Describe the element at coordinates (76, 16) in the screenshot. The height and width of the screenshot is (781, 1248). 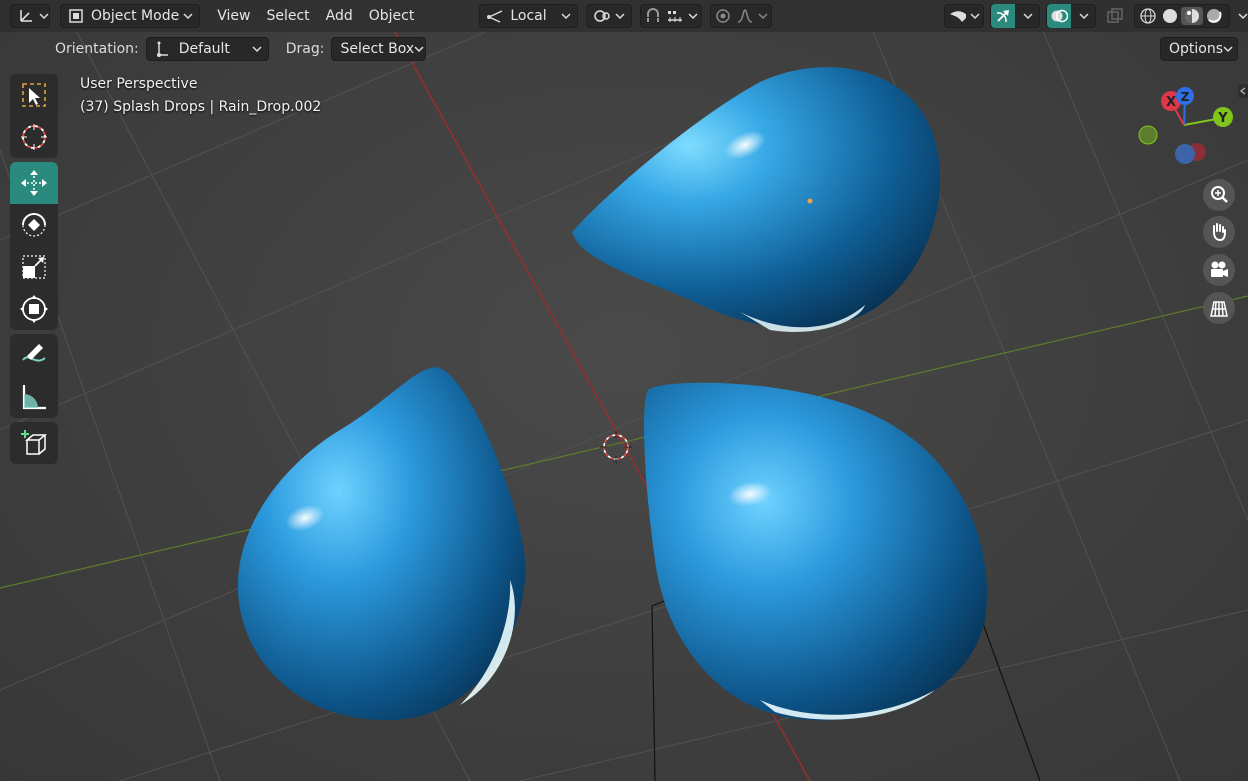
I see `object-mode-icon` at that location.